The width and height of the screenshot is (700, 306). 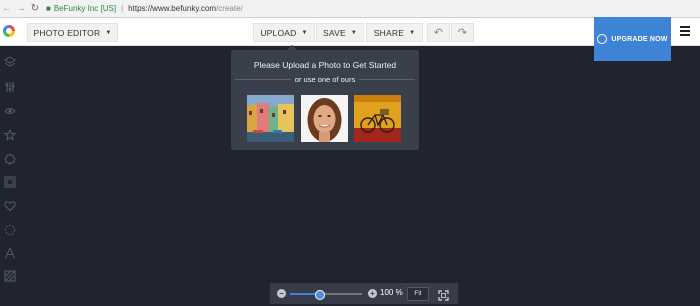 I want to click on forward-icon: →, so click(x=21, y=8).